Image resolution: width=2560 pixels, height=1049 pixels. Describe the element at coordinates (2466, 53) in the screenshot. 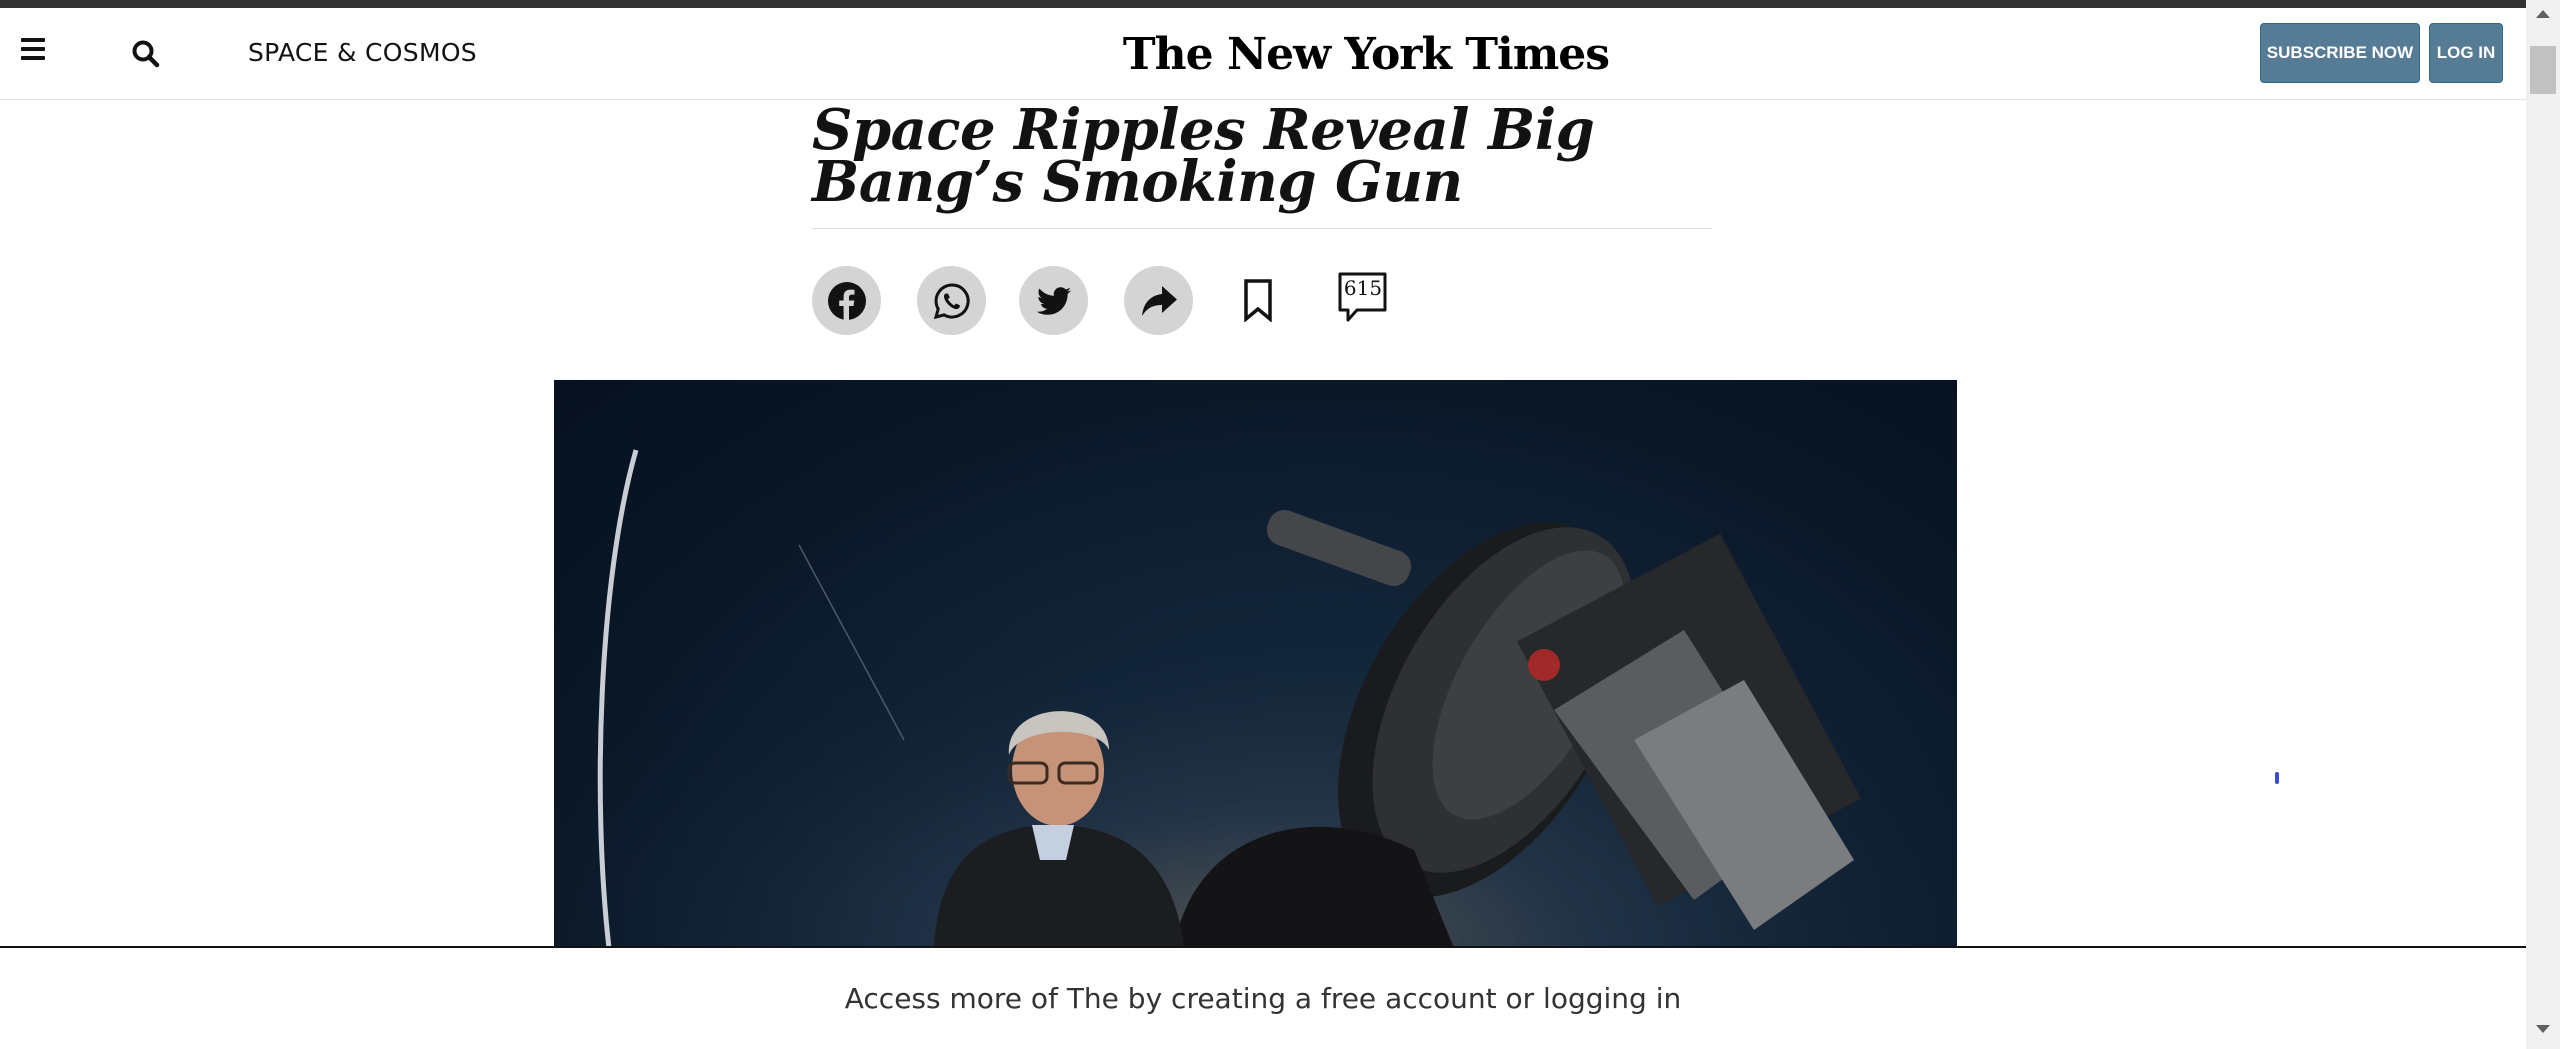

I see `login-button: LOG IN` at that location.